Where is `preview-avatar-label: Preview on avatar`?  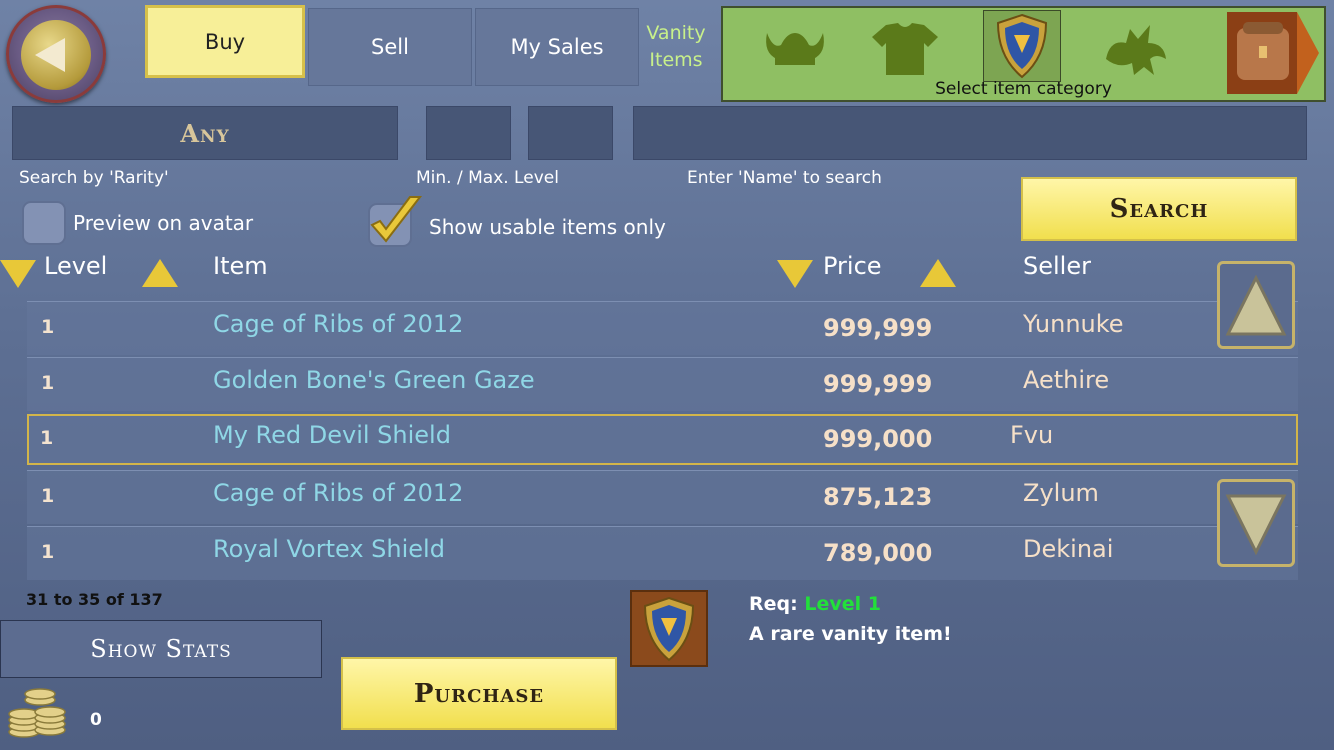
preview-avatar-label: Preview on avatar is located at coordinates (163, 223).